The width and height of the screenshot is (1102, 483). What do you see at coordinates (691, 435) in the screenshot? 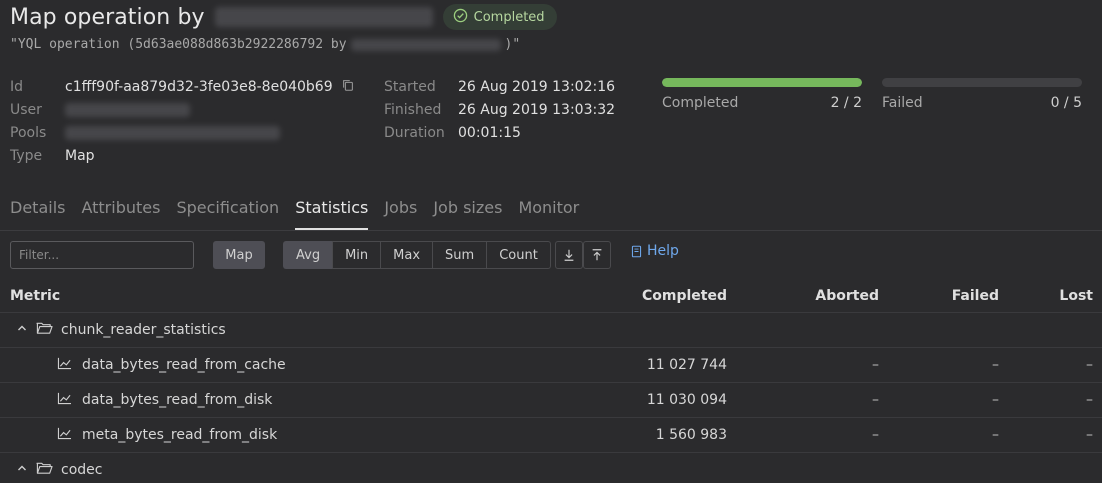
I see `cell-completed: 1 560 983` at bounding box center [691, 435].